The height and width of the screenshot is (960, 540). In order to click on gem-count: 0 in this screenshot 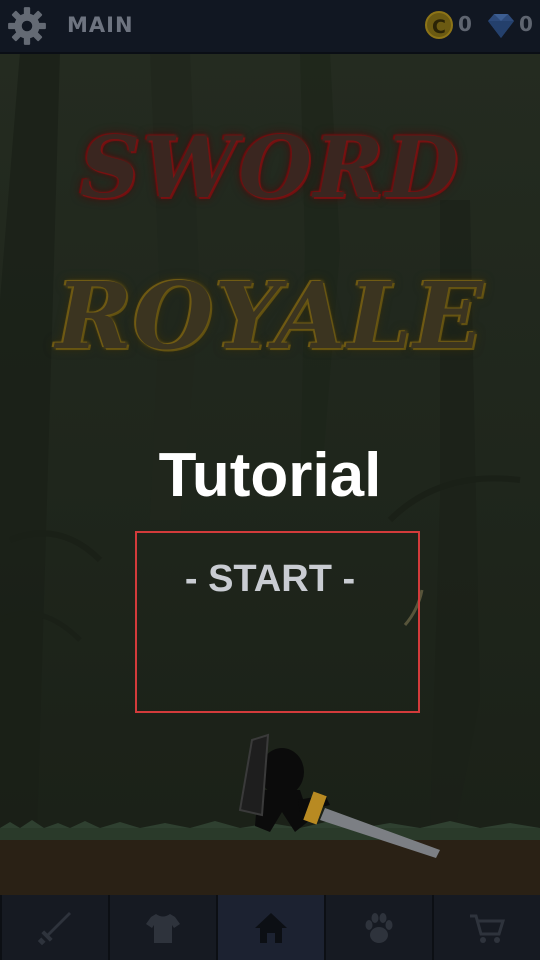, I will do `click(526, 24)`.